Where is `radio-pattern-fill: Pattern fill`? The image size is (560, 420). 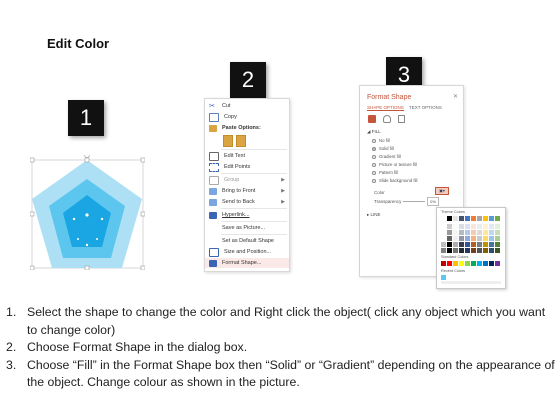
radio-pattern-fill: Pattern fill is located at coordinates (385, 172).